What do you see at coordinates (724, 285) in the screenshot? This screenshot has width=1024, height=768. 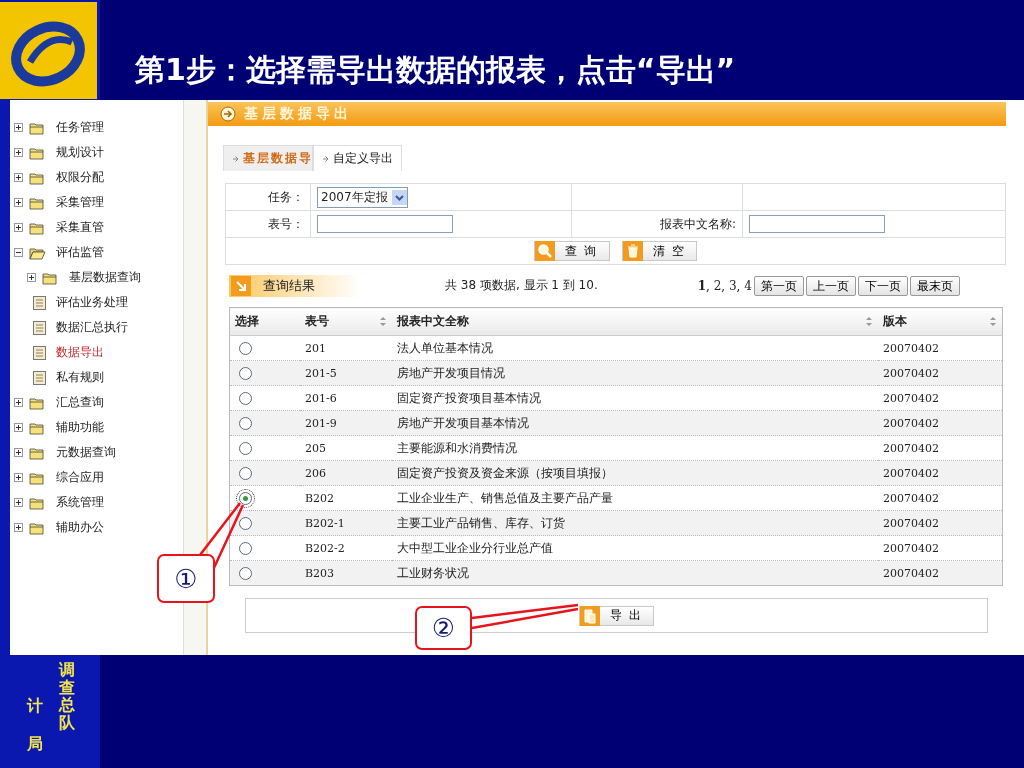 I see `page-links: 1, 2, 3, 4` at bounding box center [724, 285].